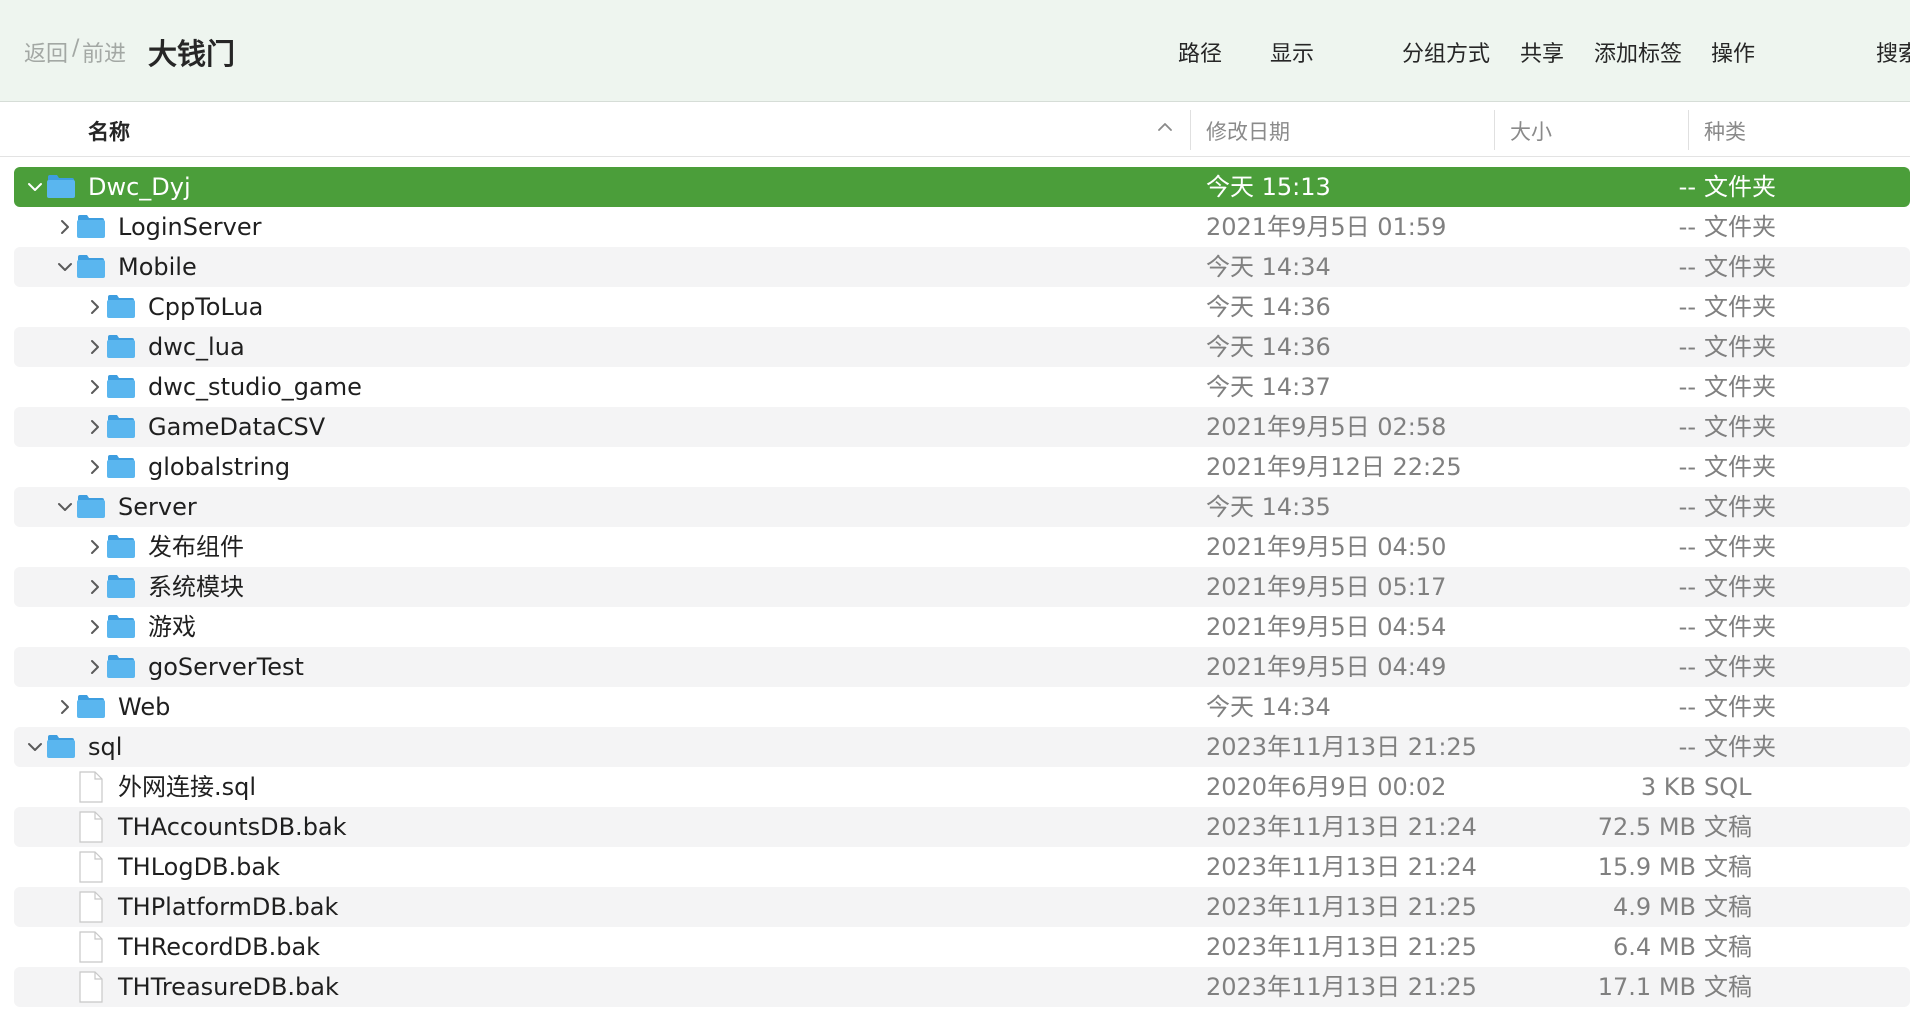 The image size is (1910, 1012). What do you see at coordinates (228, 907) in the screenshot?
I see `item-name: THPlatformDB.bak` at bounding box center [228, 907].